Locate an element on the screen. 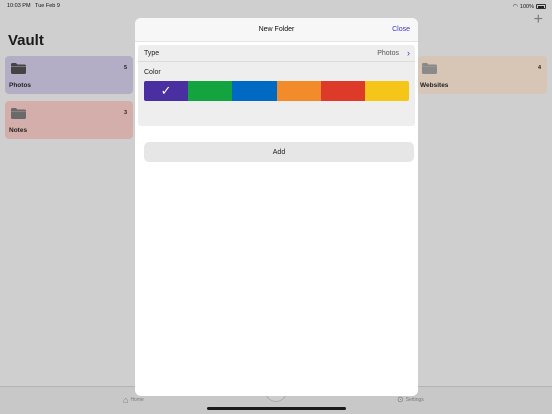 This screenshot has height=414, width=552. battery-icon is located at coordinates (541, 6).